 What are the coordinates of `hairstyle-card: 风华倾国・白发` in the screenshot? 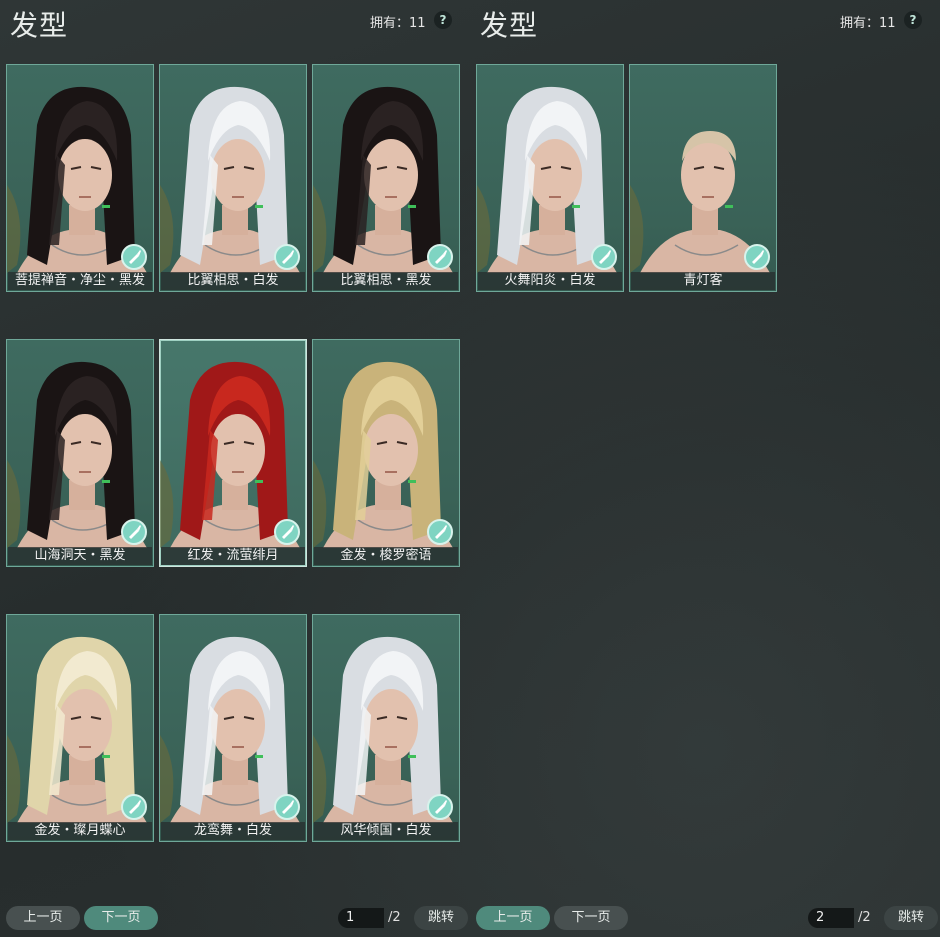 It's located at (386, 728).